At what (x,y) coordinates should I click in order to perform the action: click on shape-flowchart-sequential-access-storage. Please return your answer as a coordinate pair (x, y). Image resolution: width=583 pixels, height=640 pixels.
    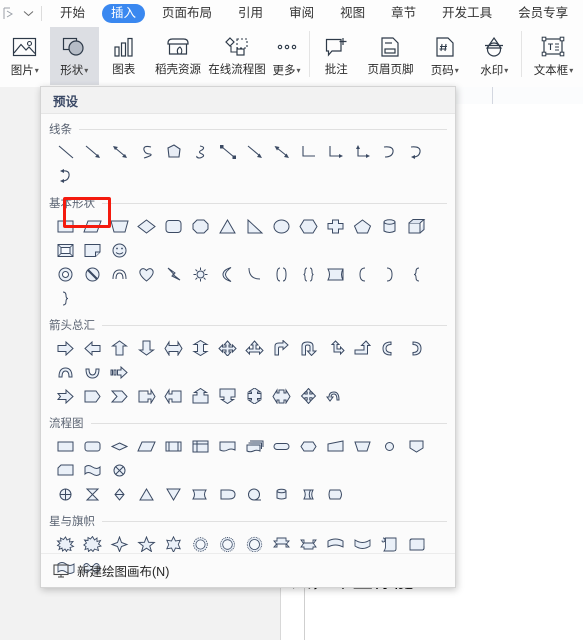
    Looking at the image, I should click on (254, 494).